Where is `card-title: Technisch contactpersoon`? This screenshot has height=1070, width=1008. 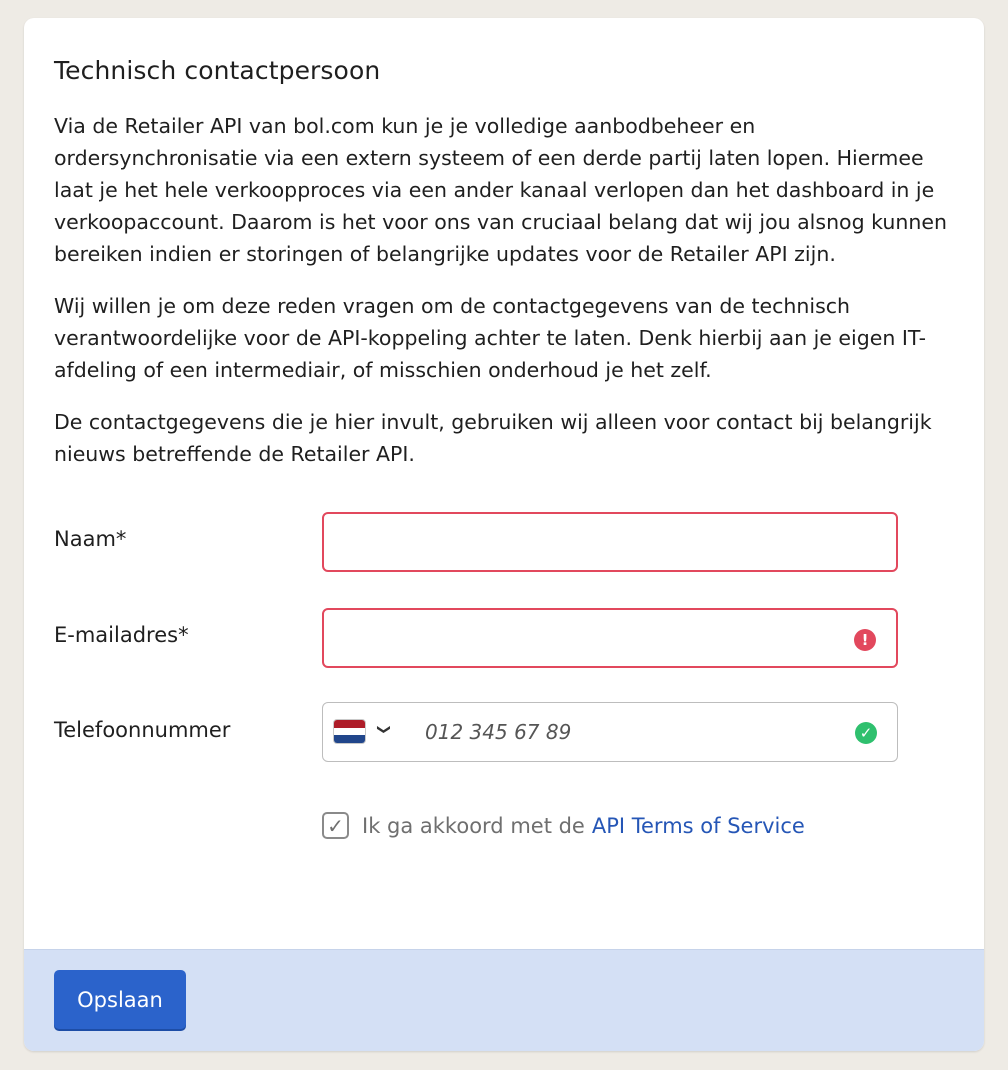 card-title: Technisch contactpersoon is located at coordinates (217, 70).